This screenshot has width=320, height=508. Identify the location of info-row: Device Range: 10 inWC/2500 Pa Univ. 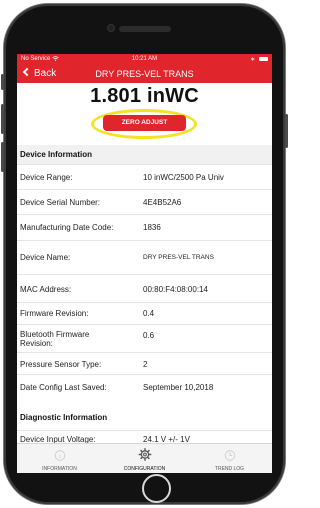
(144, 176).